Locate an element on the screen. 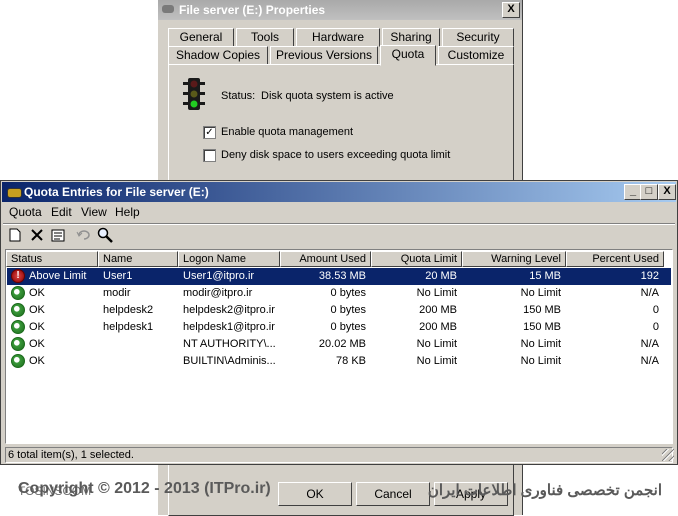 The height and width of the screenshot is (516, 678). tab-shadow-copies: Shadow Copies is located at coordinates (218, 55).